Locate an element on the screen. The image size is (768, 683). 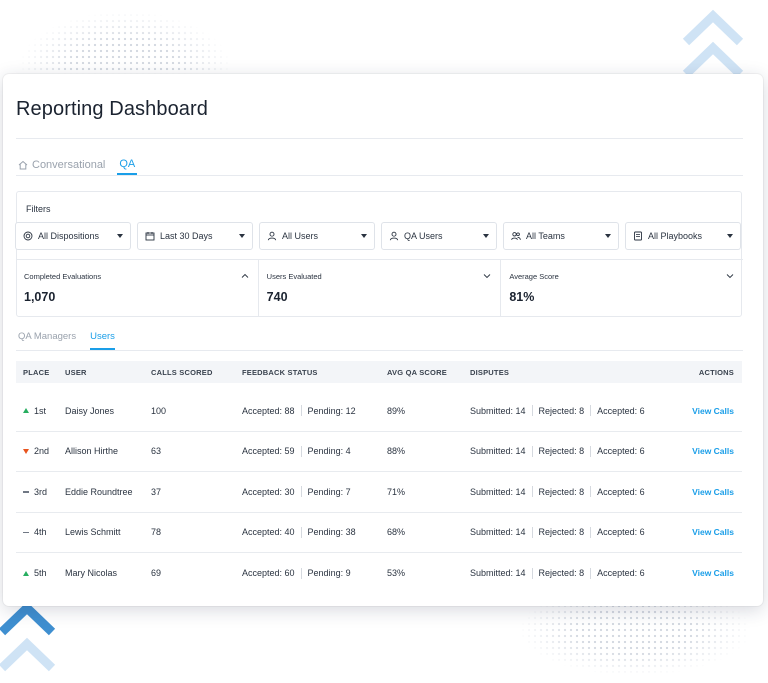
avg-qa-score: 88% is located at coordinates (396, 451).